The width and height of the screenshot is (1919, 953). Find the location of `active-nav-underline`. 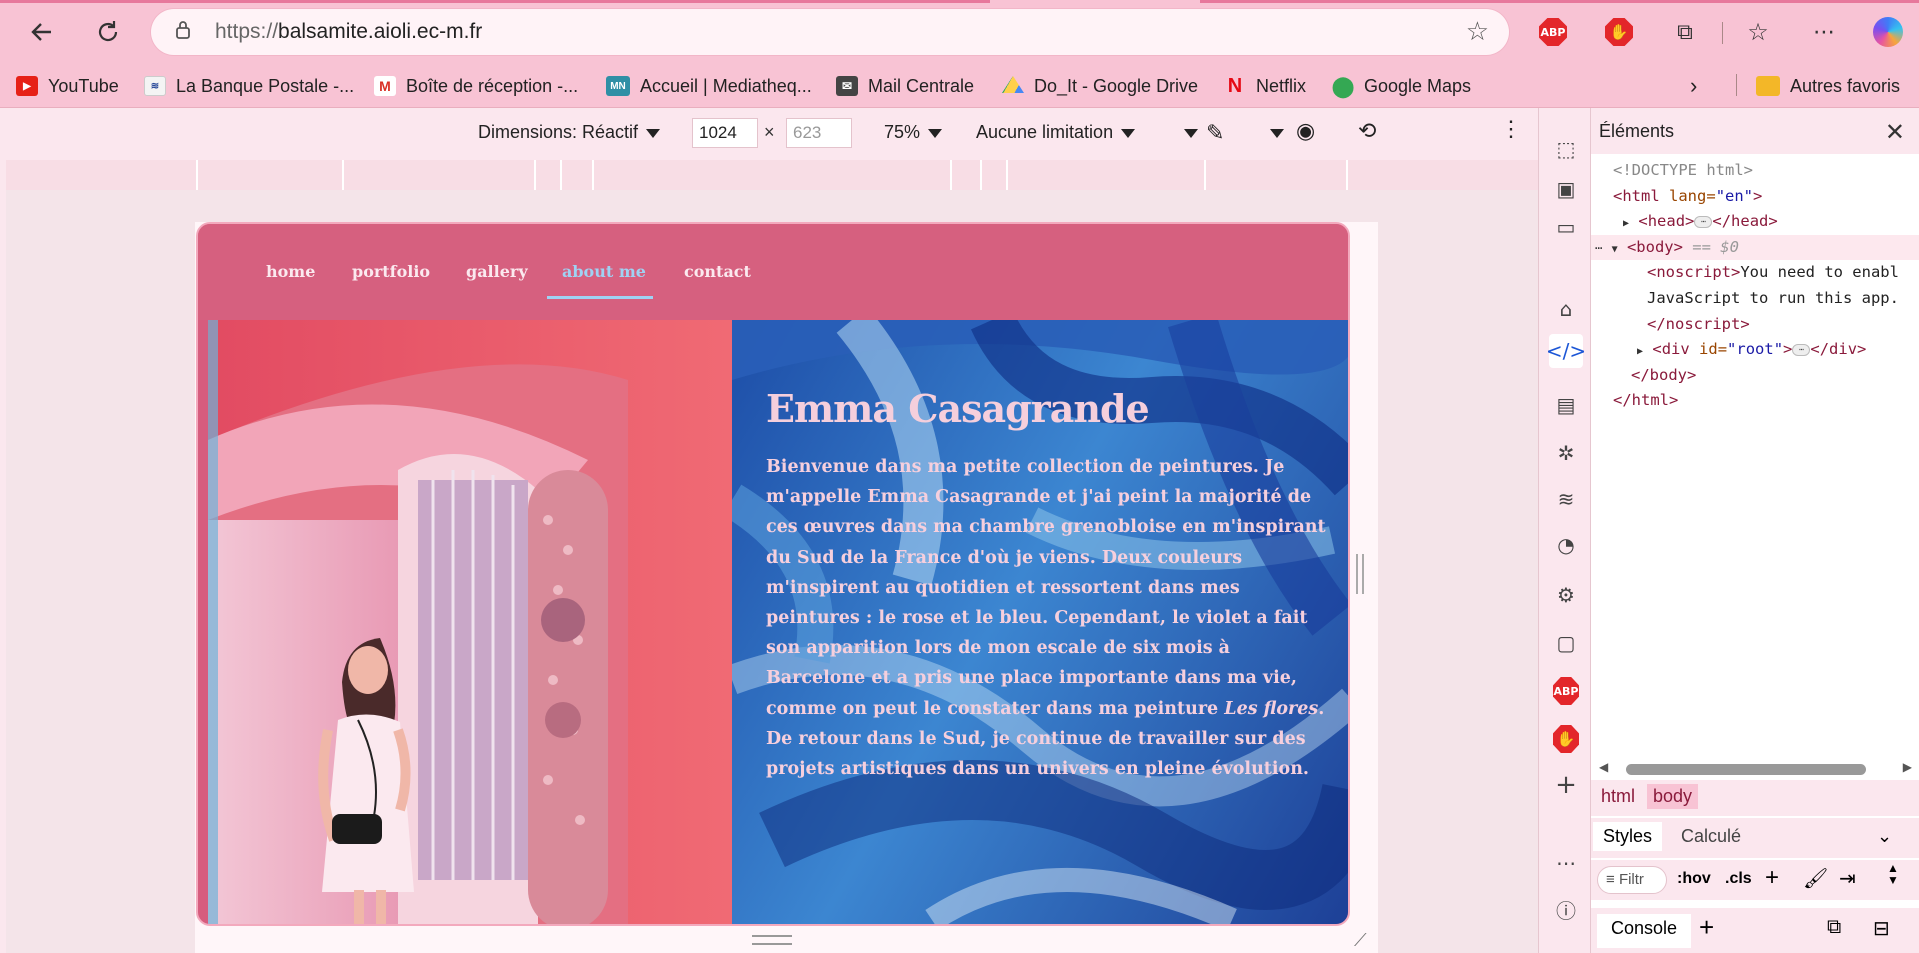

active-nav-underline is located at coordinates (600, 297).